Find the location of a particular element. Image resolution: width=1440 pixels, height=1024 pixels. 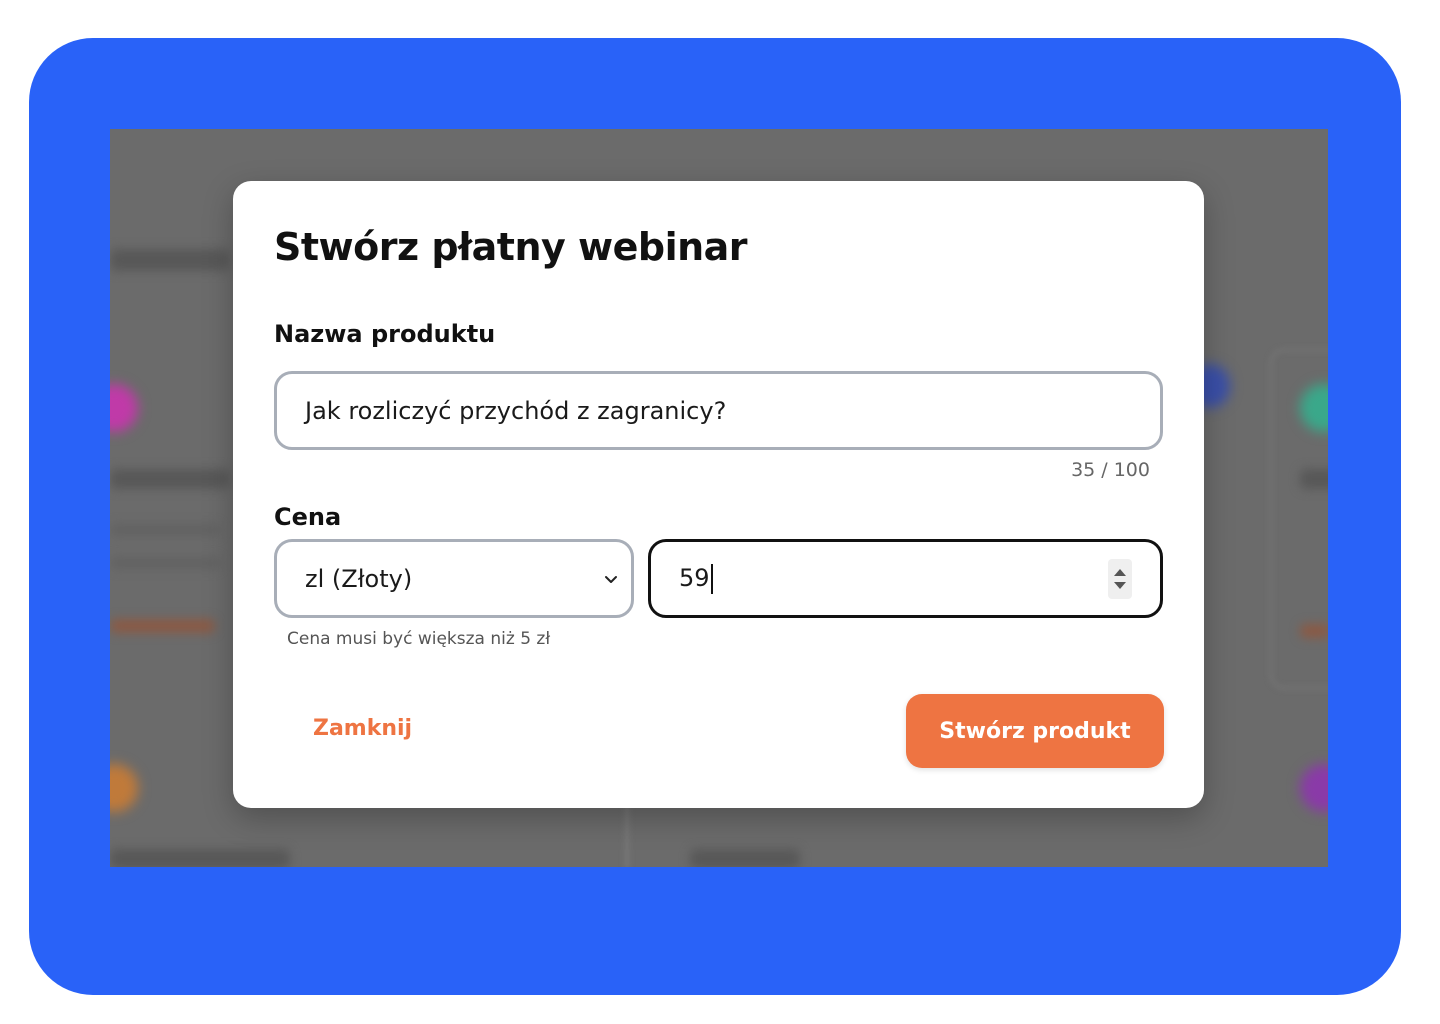

currency-select: zl (Złoty) is located at coordinates (454, 578).